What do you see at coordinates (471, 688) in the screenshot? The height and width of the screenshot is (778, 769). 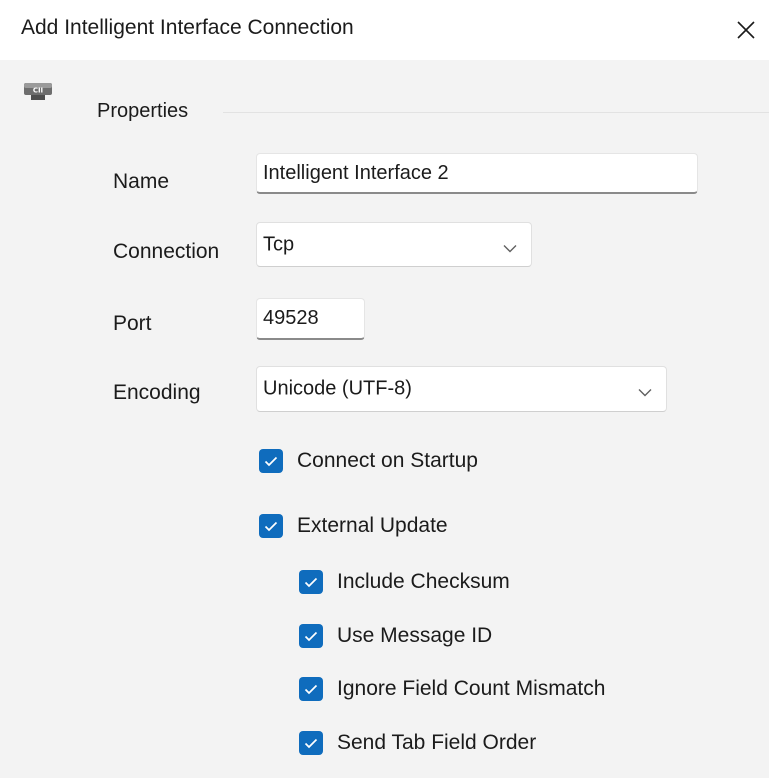 I see `ignore-field-count-mismatch-label: Ignore Field Count Mismatch` at bounding box center [471, 688].